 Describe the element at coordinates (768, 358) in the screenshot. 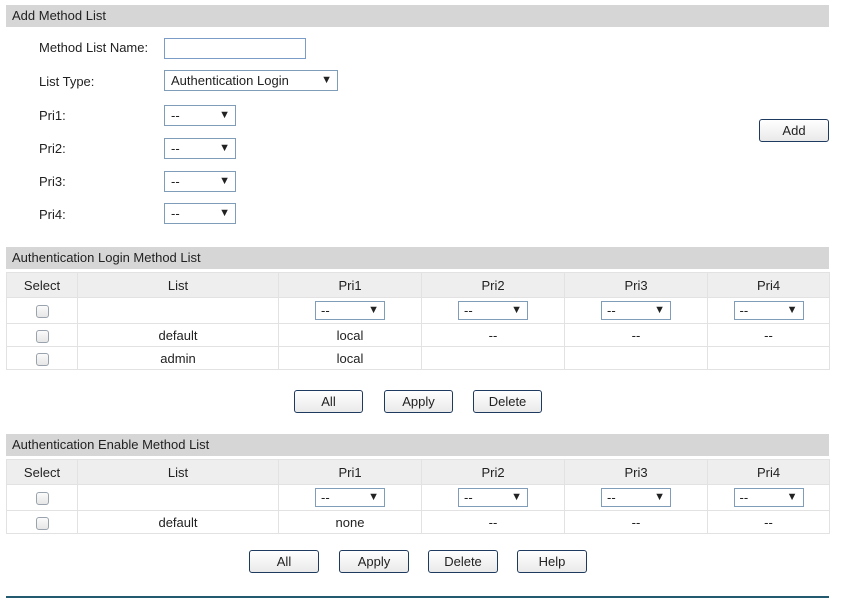

I see `pri4-cell` at that location.